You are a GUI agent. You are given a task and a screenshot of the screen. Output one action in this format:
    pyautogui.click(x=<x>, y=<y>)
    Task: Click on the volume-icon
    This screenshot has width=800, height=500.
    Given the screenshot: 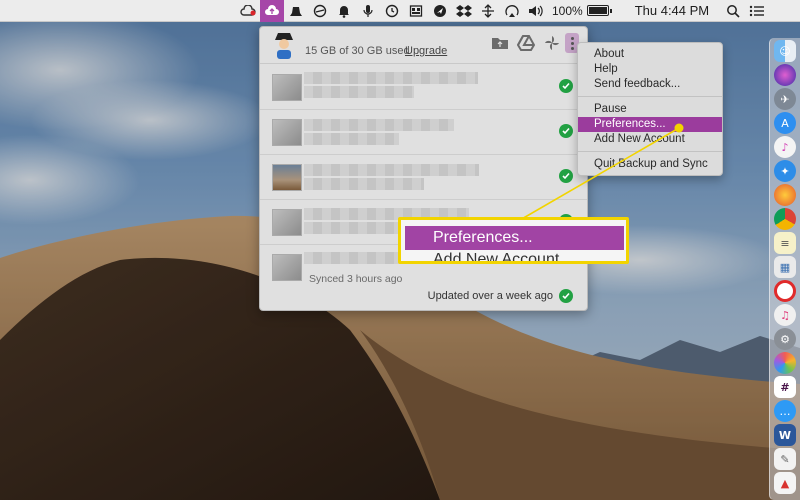 What is the action you would take?
    pyautogui.click(x=536, y=11)
    